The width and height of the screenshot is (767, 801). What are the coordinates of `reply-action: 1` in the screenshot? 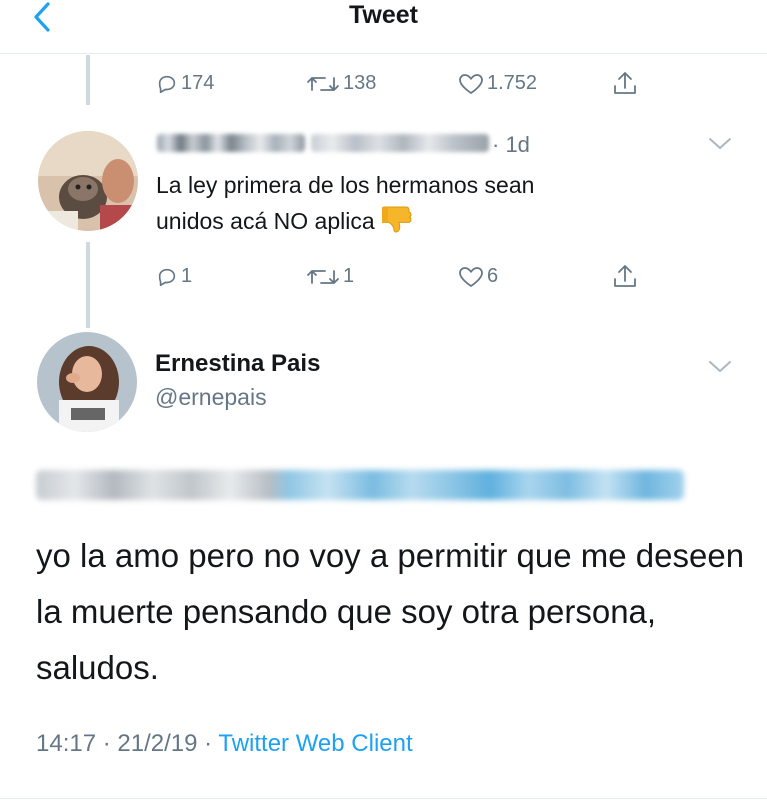 It's located at (174, 276).